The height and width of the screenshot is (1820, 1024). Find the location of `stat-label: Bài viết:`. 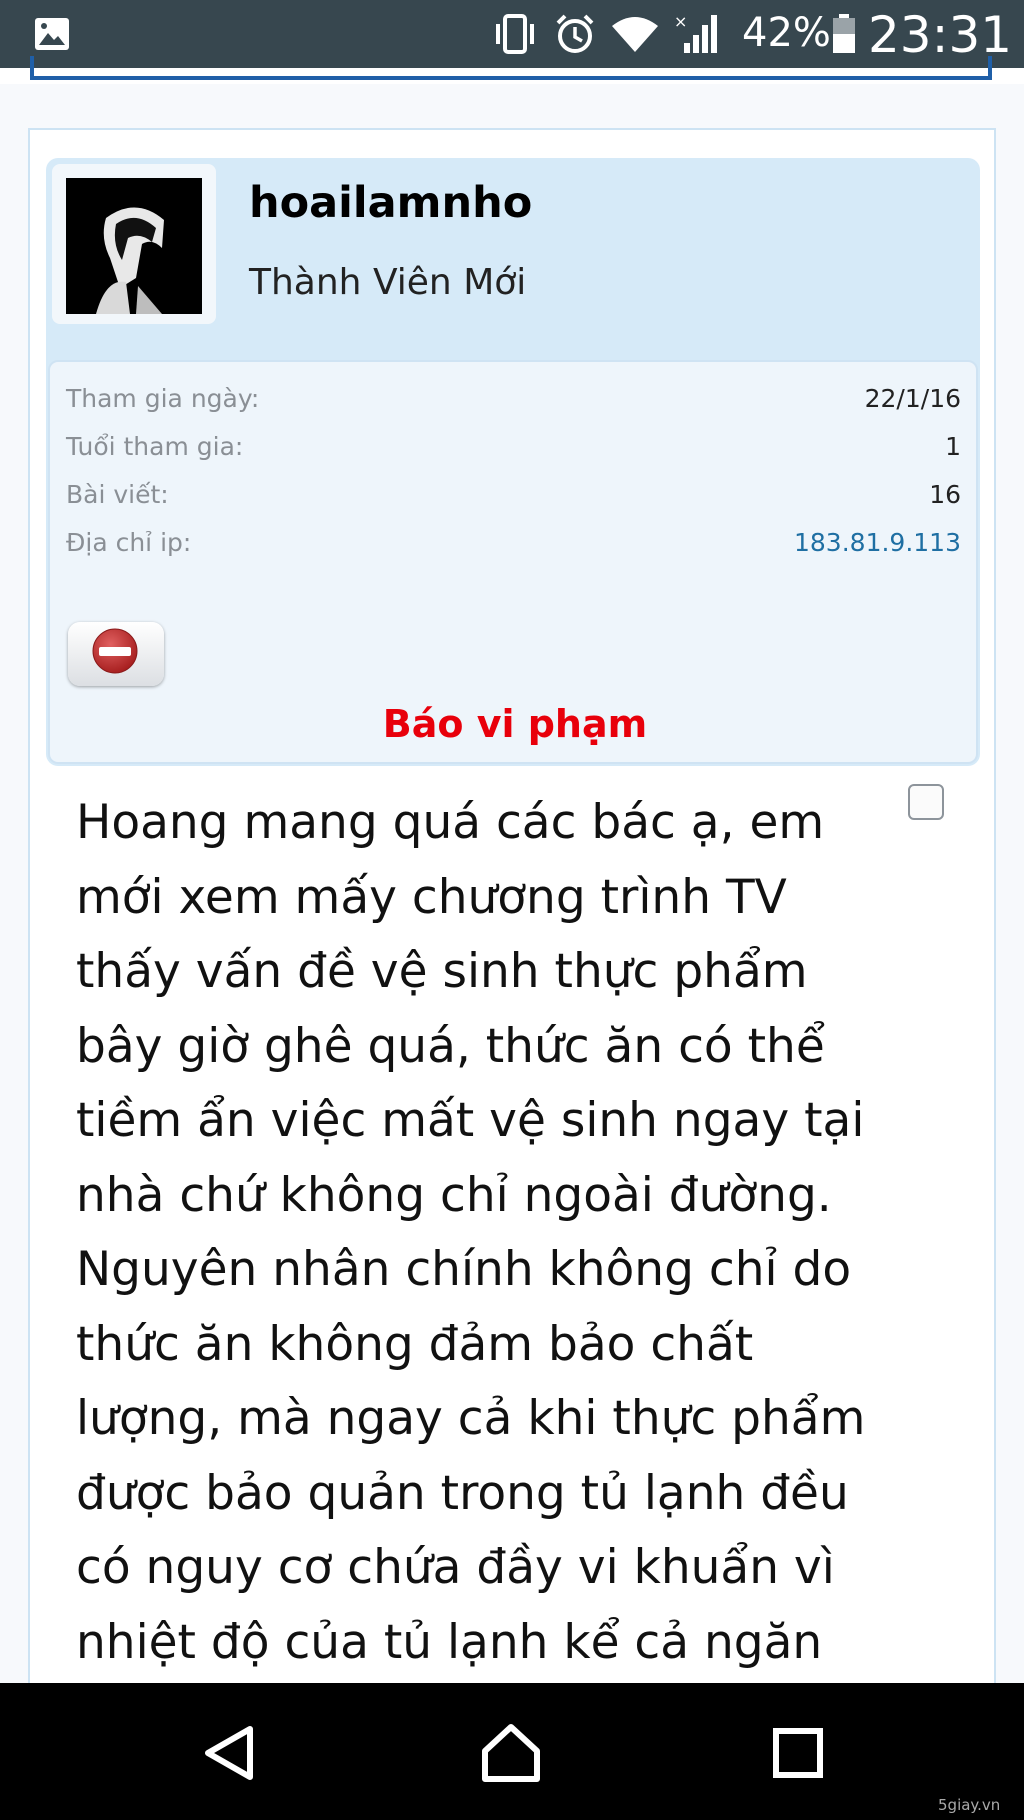

stat-label: Bài viết: is located at coordinates (117, 494).